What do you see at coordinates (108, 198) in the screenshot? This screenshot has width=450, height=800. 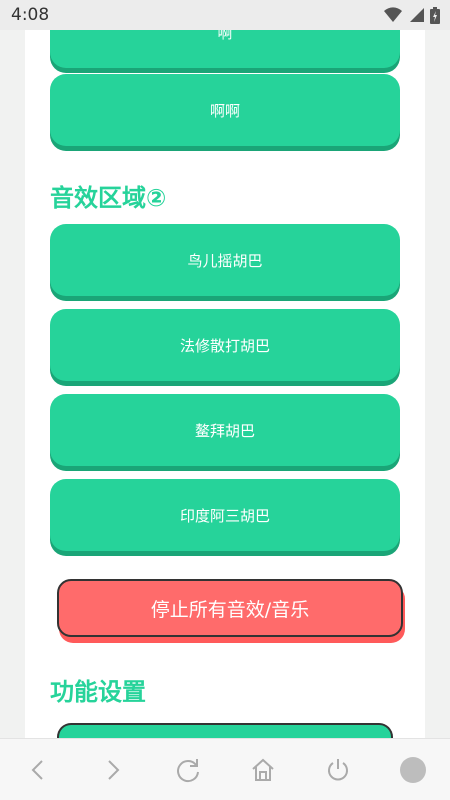 I see `section-title: 音效区域②` at bounding box center [108, 198].